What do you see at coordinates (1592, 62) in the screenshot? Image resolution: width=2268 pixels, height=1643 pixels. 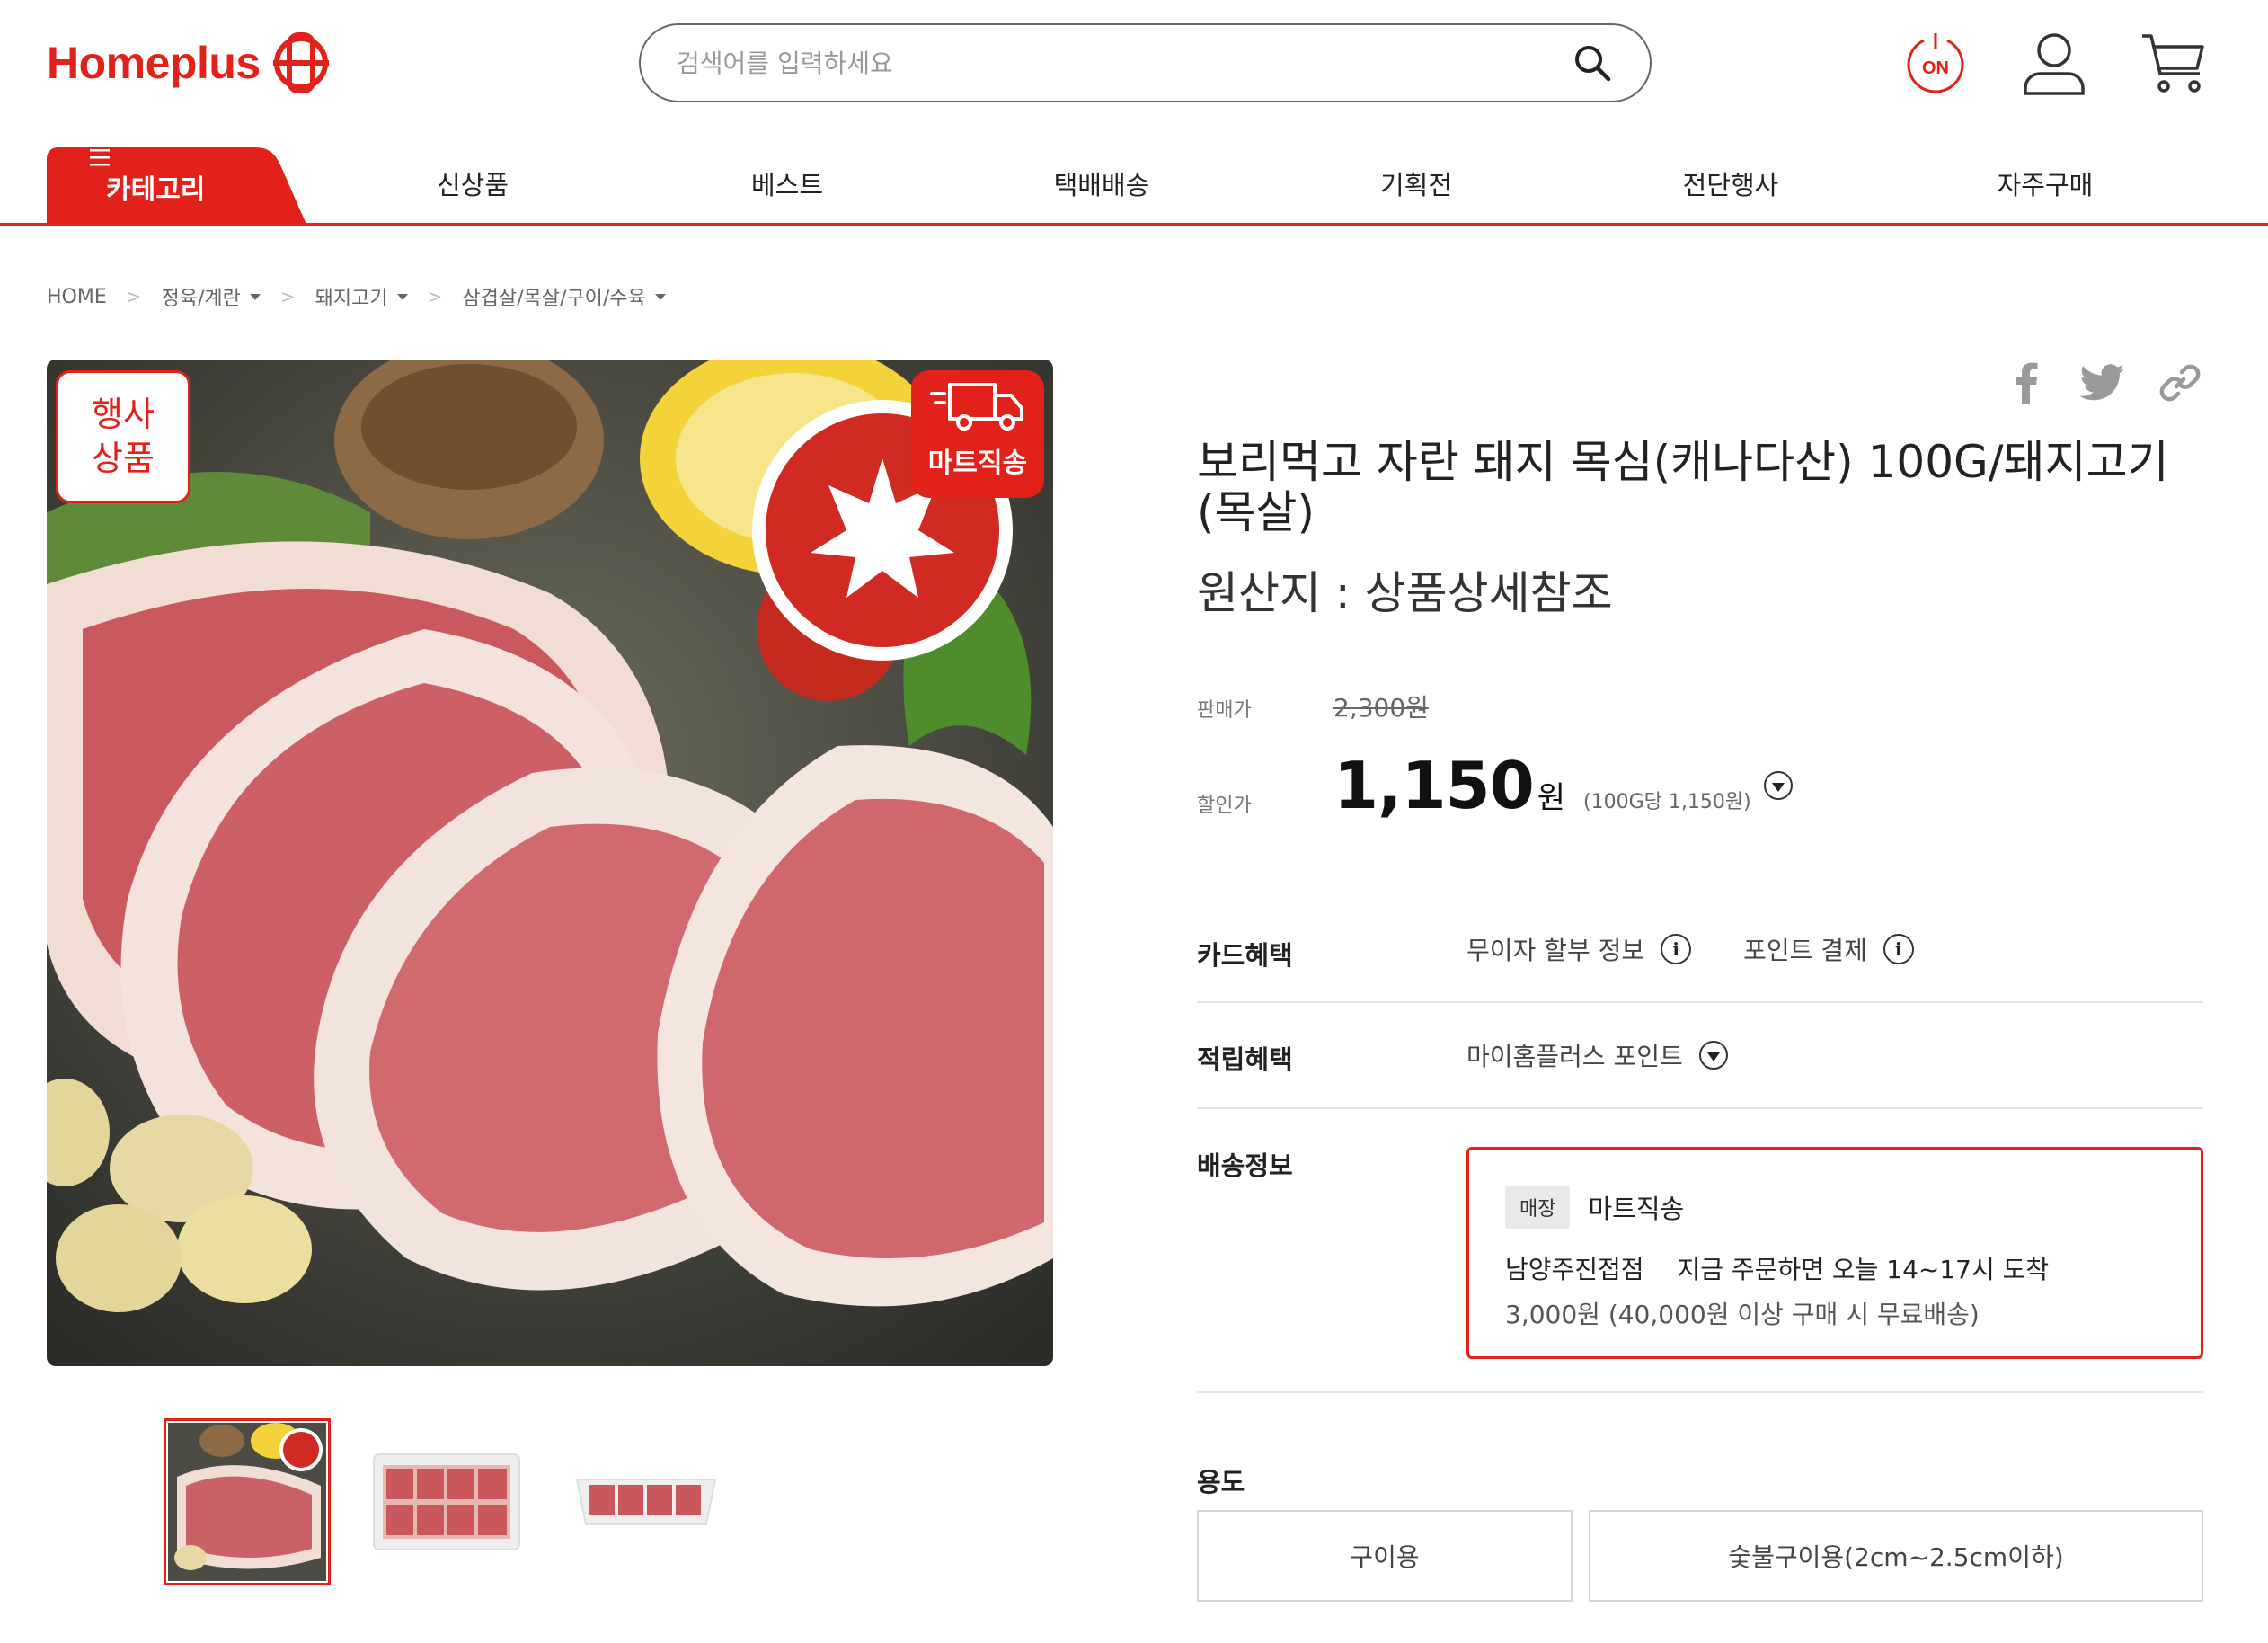 I see `search-icon` at bounding box center [1592, 62].